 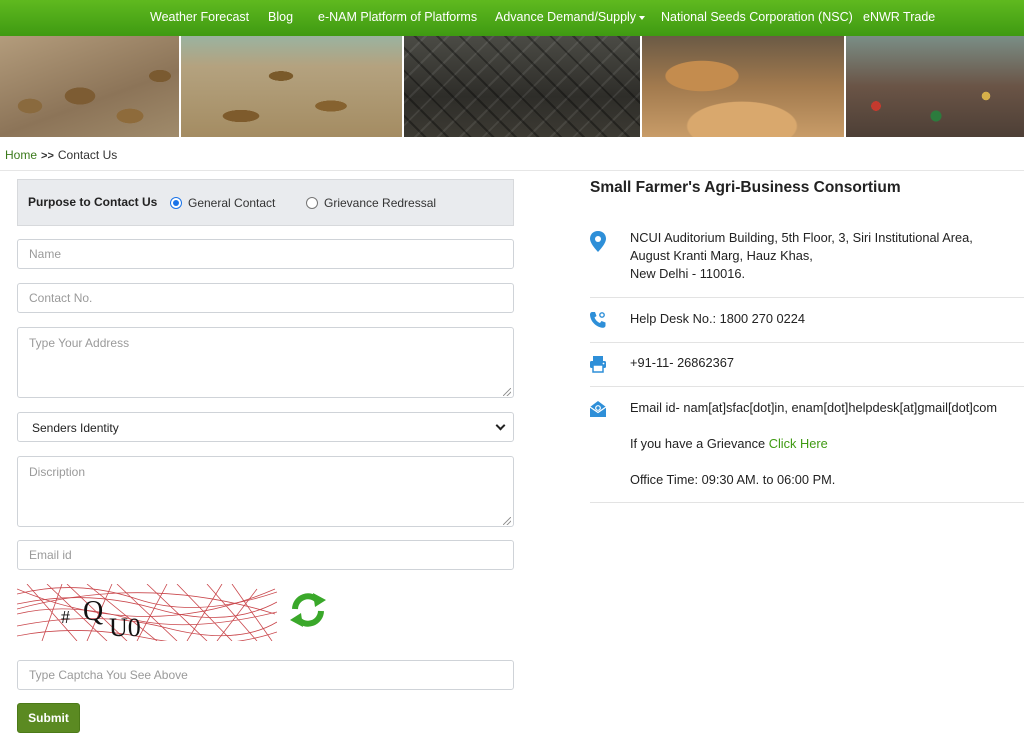 What do you see at coordinates (265, 254) in the screenshot?
I see `name-input` at bounding box center [265, 254].